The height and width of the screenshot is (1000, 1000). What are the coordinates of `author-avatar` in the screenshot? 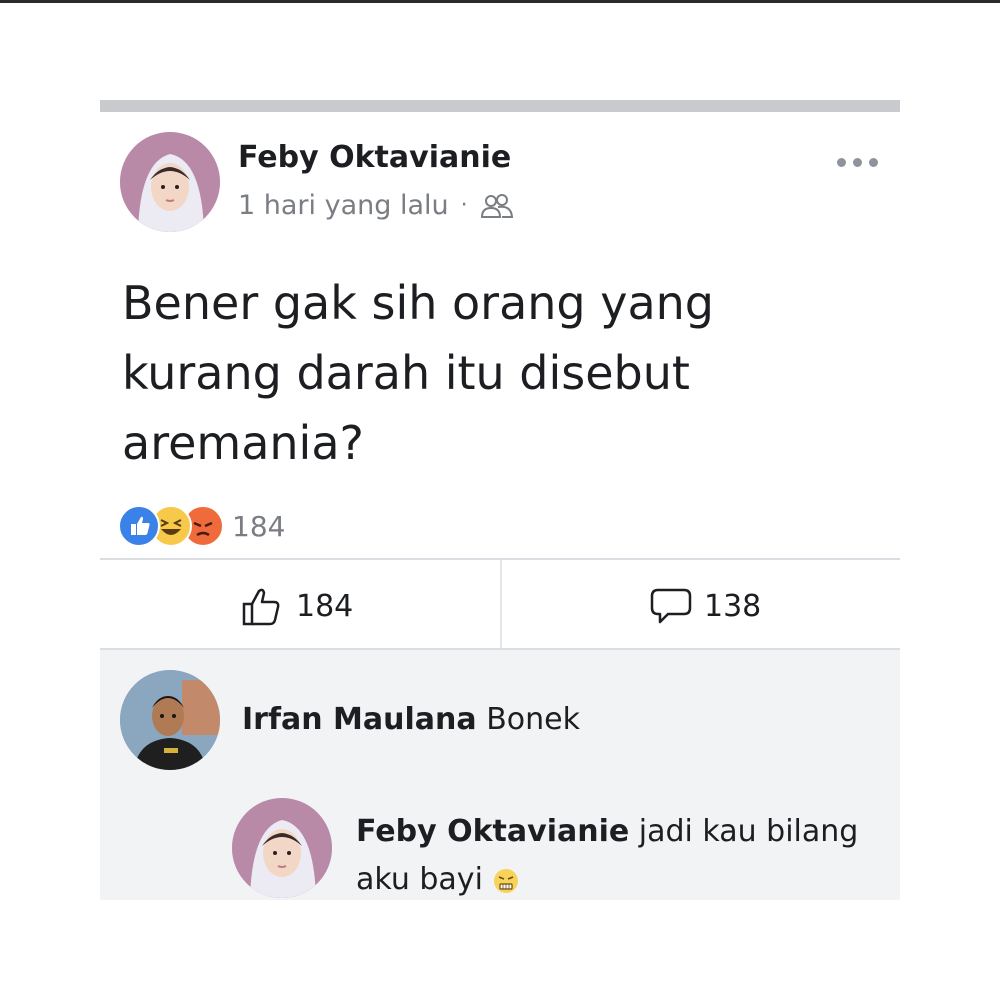 It's located at (170, 182).